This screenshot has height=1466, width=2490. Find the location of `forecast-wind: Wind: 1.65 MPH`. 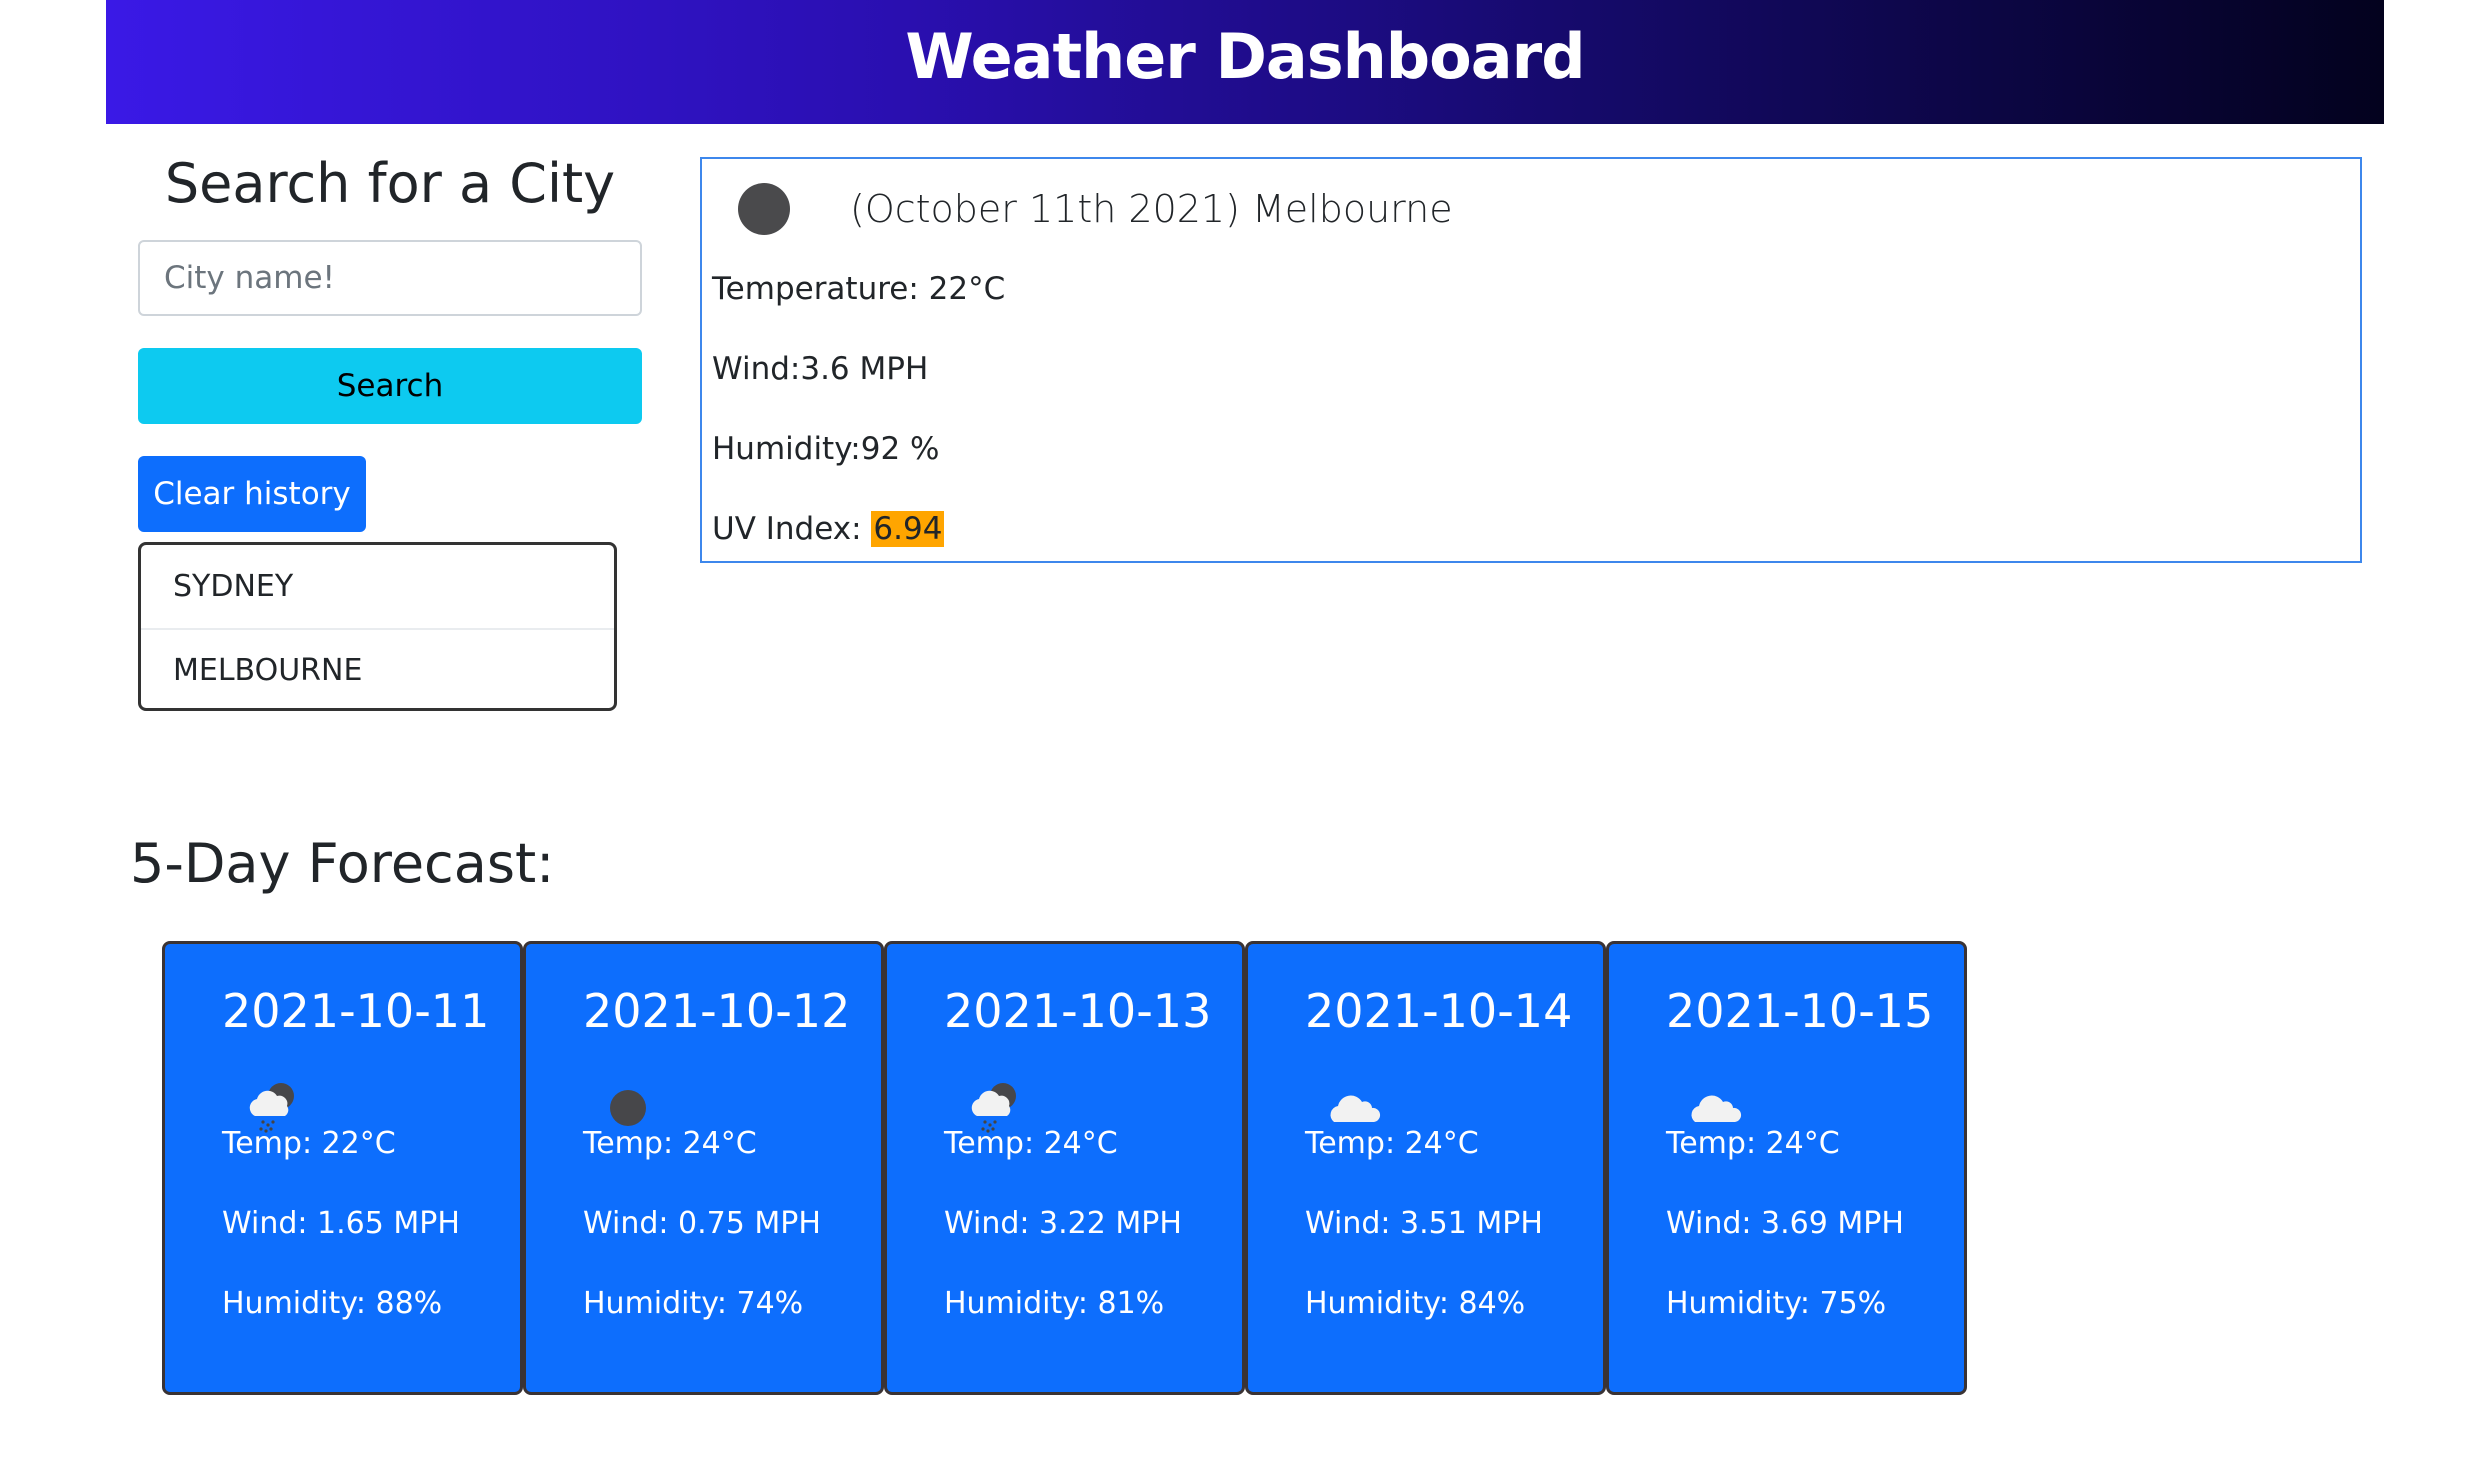

forecast-wind: Wind: 1.65 MPH is located at coordinates (341, 1223).